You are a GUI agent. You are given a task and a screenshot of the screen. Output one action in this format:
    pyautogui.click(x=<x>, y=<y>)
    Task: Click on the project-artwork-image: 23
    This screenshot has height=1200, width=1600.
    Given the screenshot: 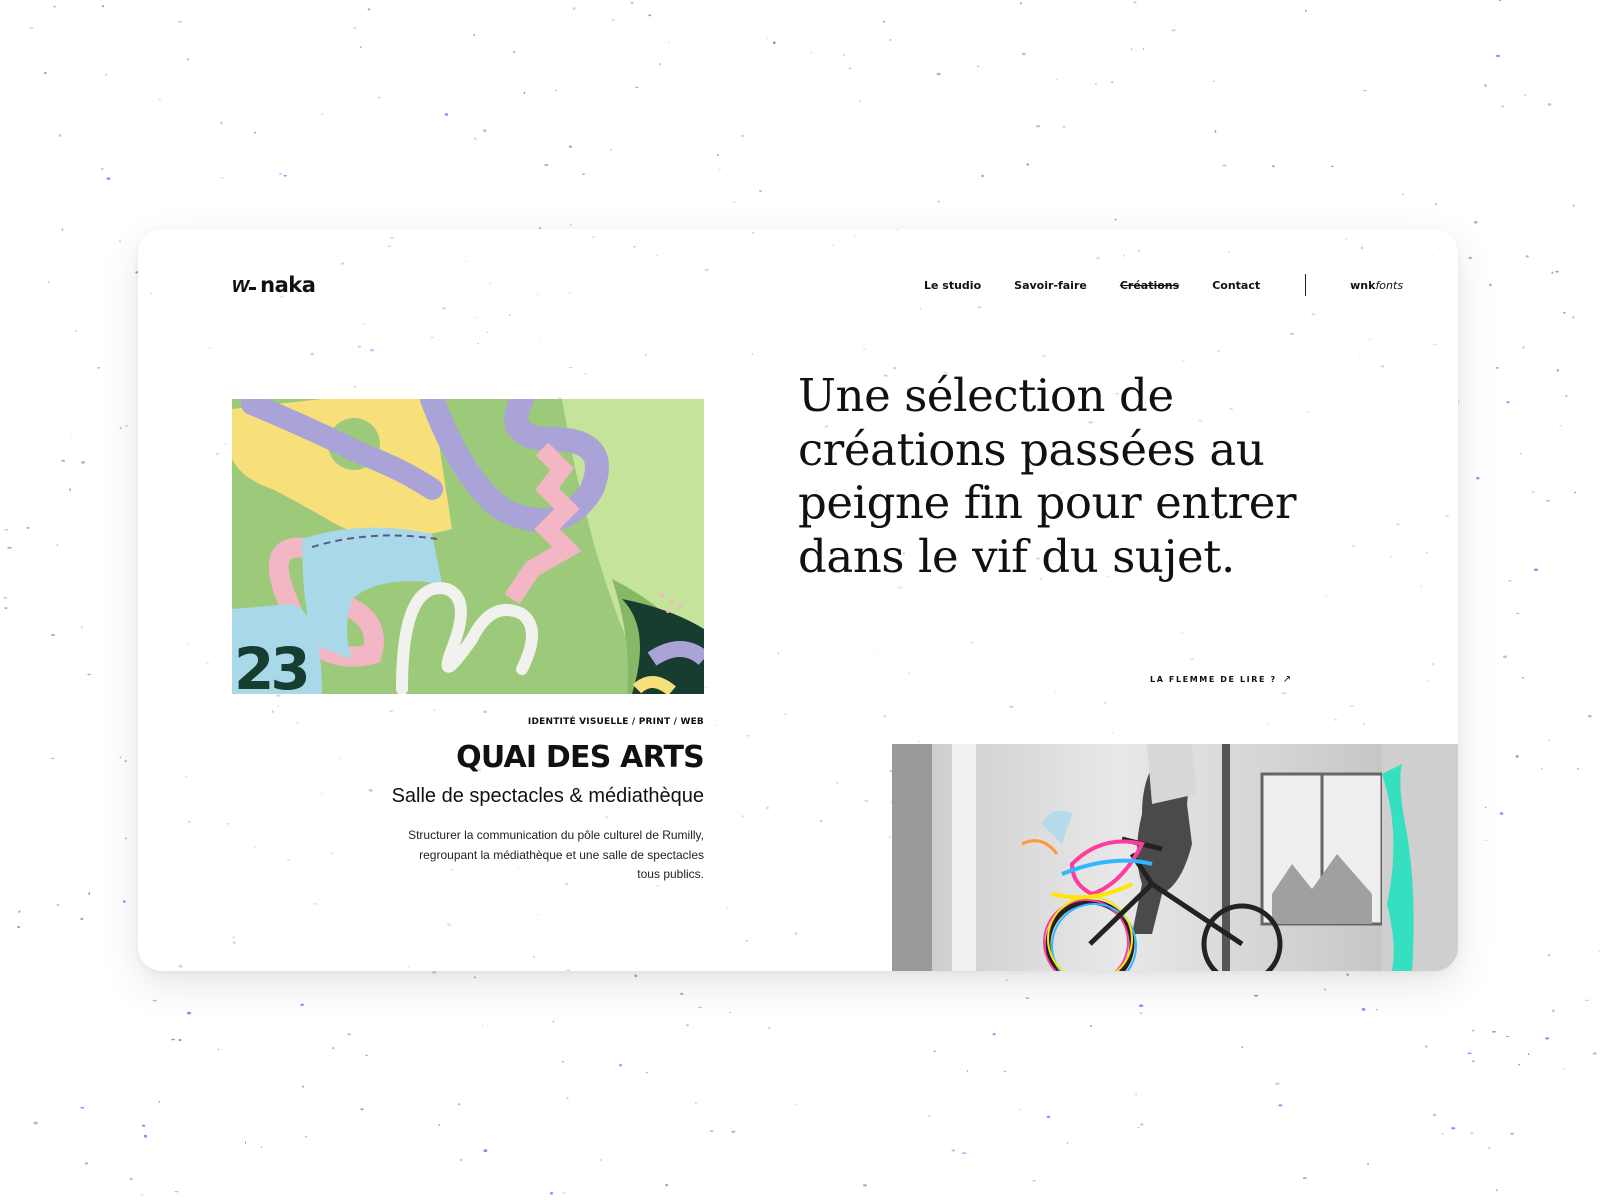 What is the action you would take?
    pyautogui.click(x=468, y=546)
    